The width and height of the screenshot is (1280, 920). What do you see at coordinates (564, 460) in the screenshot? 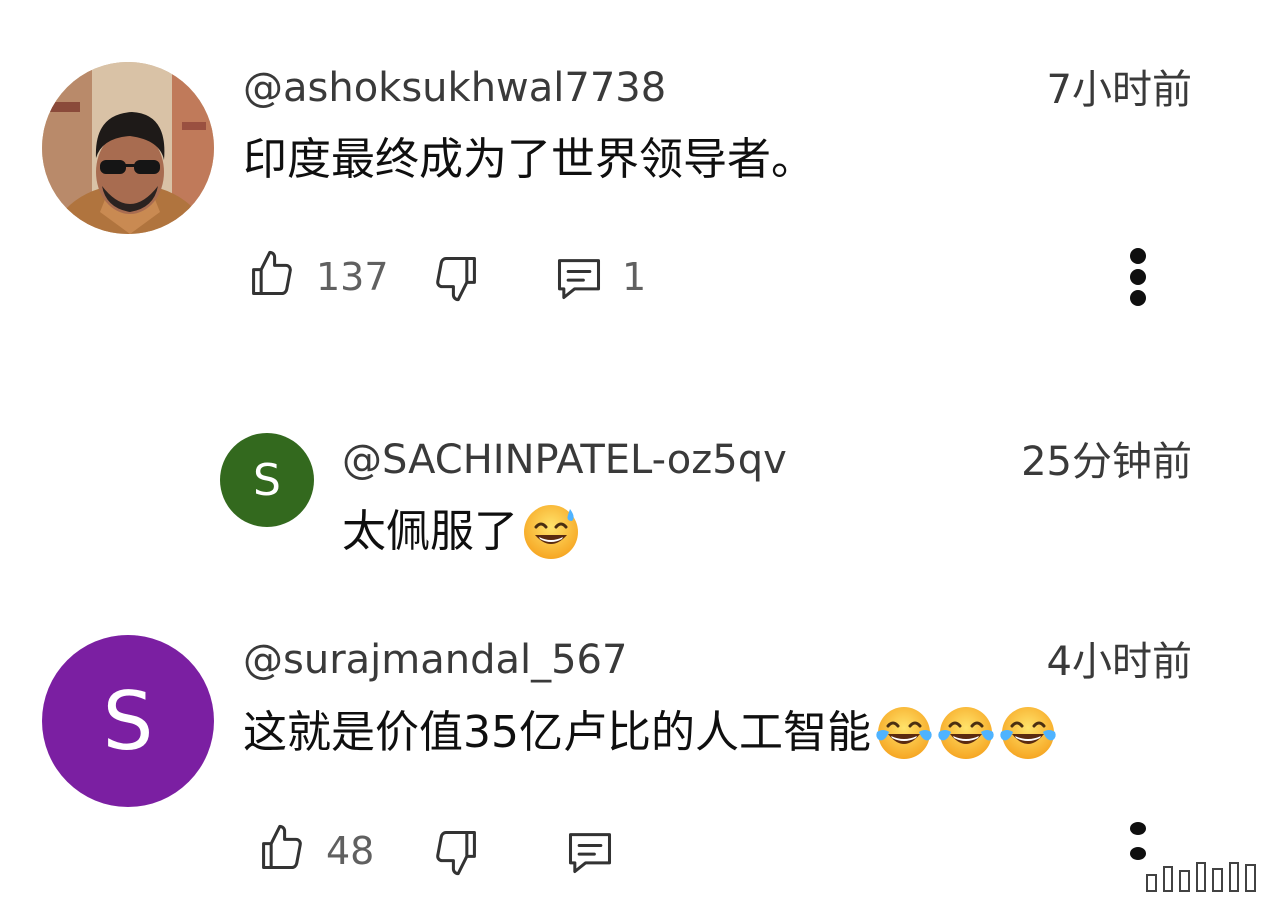
I see `comment-author: @SACHINPATEL-oz5qv` at bounding box center [564, 460].